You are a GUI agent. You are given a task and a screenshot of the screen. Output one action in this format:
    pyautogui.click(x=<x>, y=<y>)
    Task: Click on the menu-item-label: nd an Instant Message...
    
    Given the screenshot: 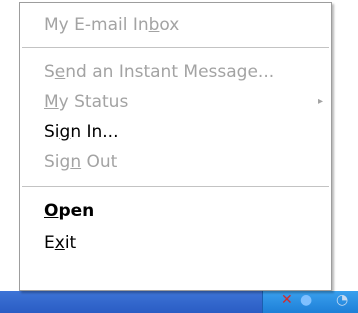 What is the action you would take?
    pyautogui.click(x=170, y=72)
    